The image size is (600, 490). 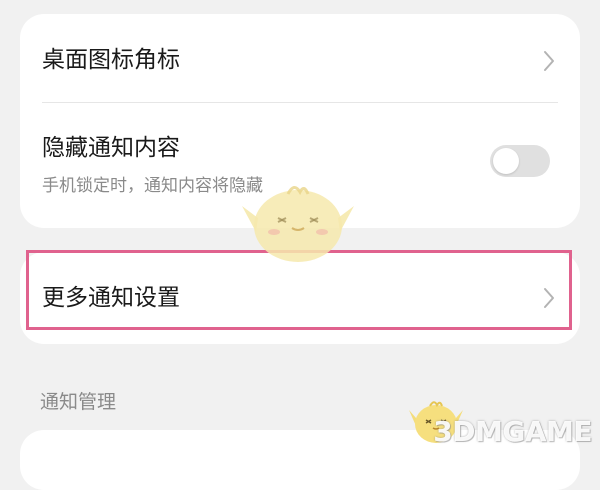 I want to click on section-header-notification-management: 通知管理, so click(x=78, y=402).